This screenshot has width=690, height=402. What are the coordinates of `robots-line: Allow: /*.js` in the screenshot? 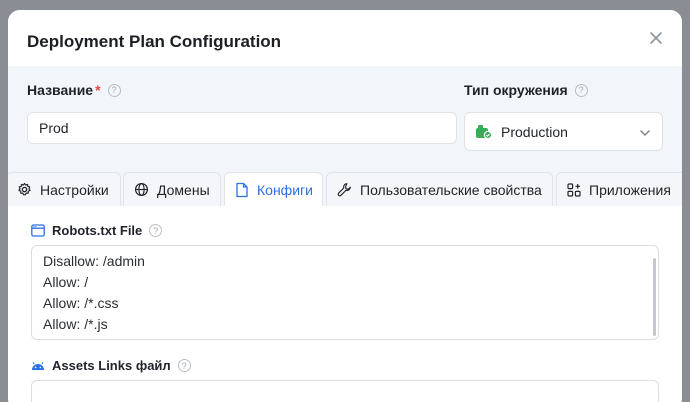 It's located at (75, 324).